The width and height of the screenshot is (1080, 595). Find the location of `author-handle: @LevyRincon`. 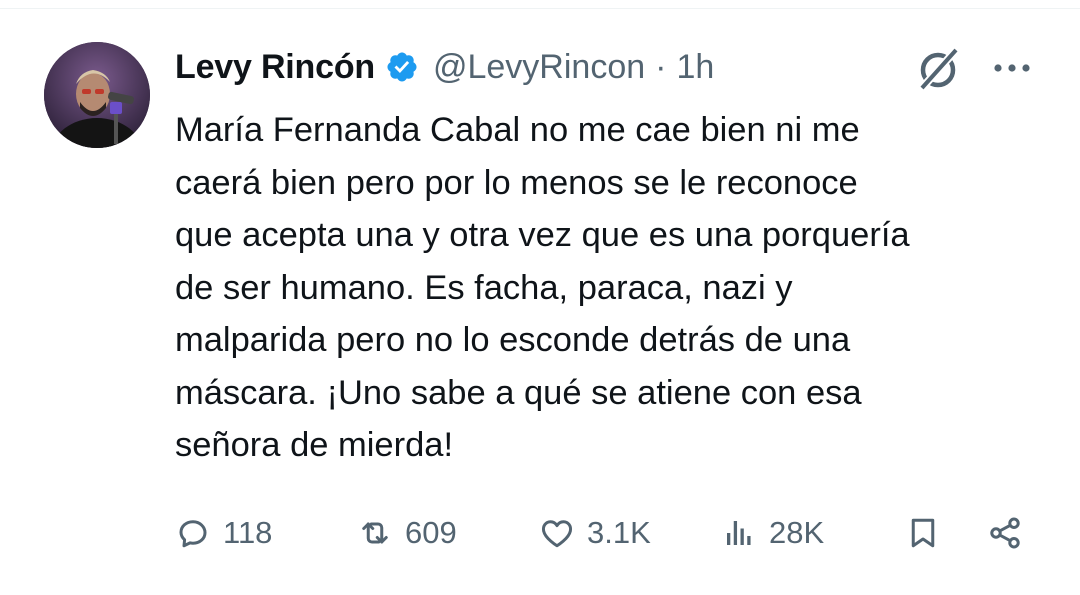

author-handle: @LevyRincon is located at coordinates (539, 67).